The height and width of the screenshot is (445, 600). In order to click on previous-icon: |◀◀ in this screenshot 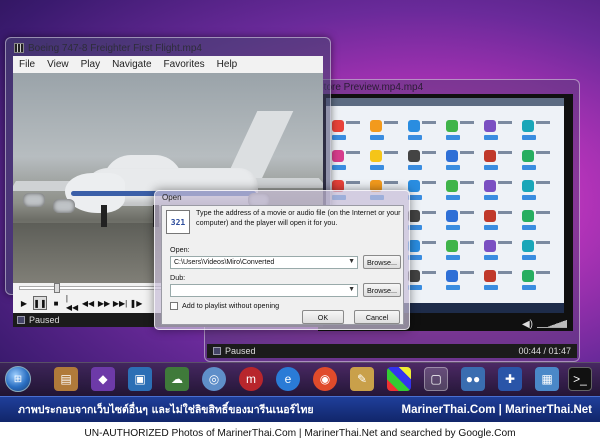, I will do `click(72, 303)`.